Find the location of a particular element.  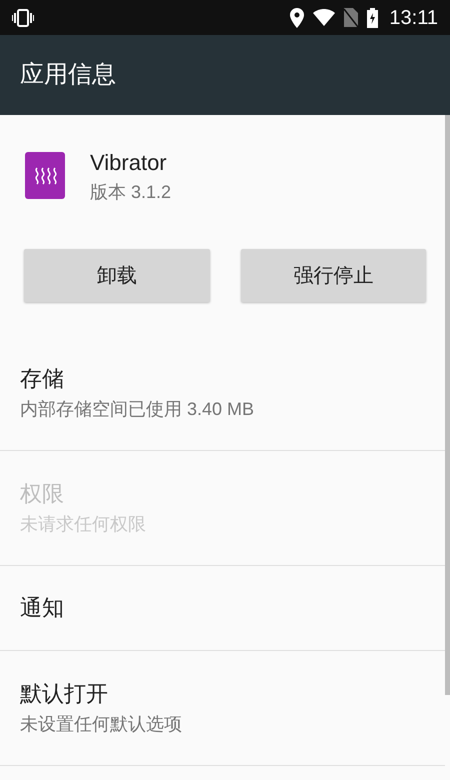

app-version: 版本 3.1.2 is located at coordinates (131, 192).